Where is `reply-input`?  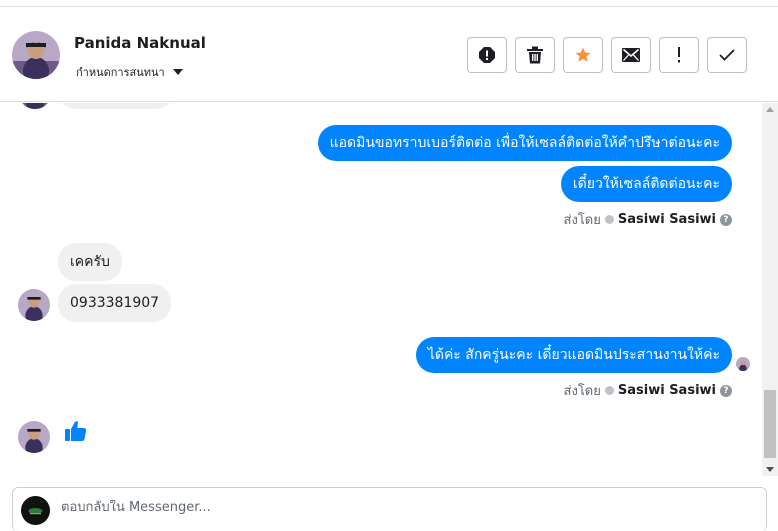 reply-input is located at coordinates (401, 507).